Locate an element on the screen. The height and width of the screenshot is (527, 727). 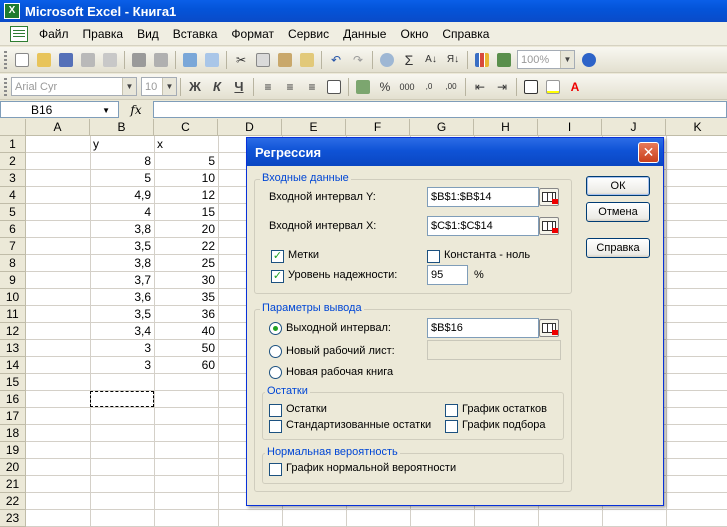
increase-indent-icon: ⇥ is located at coordinates (502, 87).